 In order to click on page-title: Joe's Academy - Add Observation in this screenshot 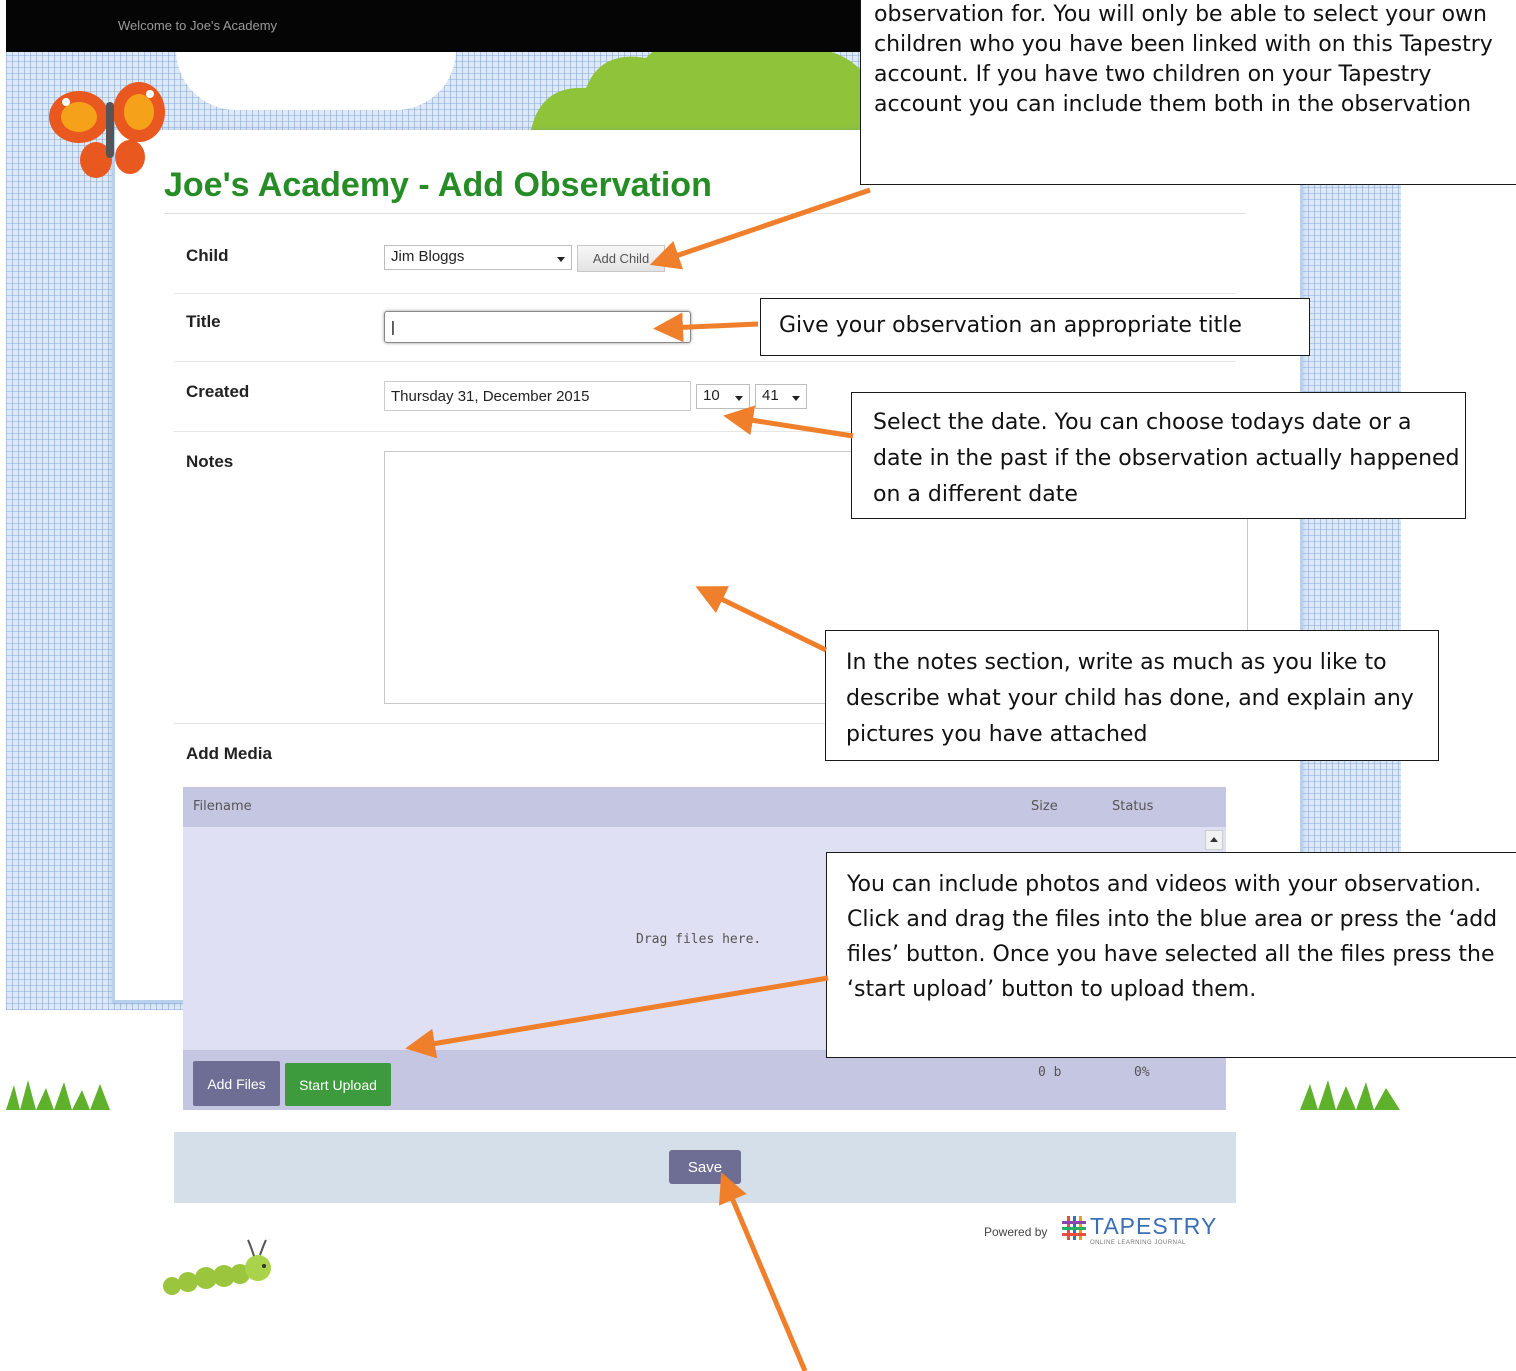, I will do `click(438, 185)`.